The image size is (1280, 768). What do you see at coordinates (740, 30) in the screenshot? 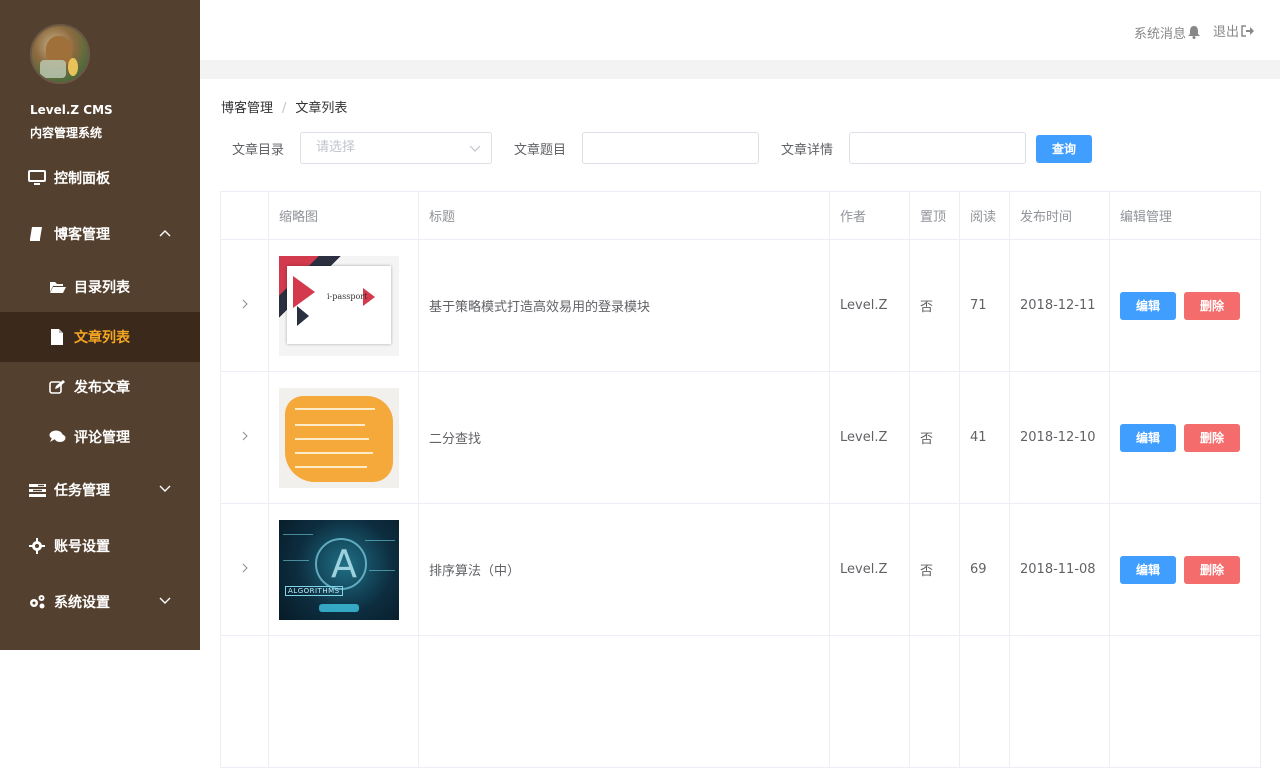
I see `topbar: 系统消息 退出` at bounding box center [740, 30].